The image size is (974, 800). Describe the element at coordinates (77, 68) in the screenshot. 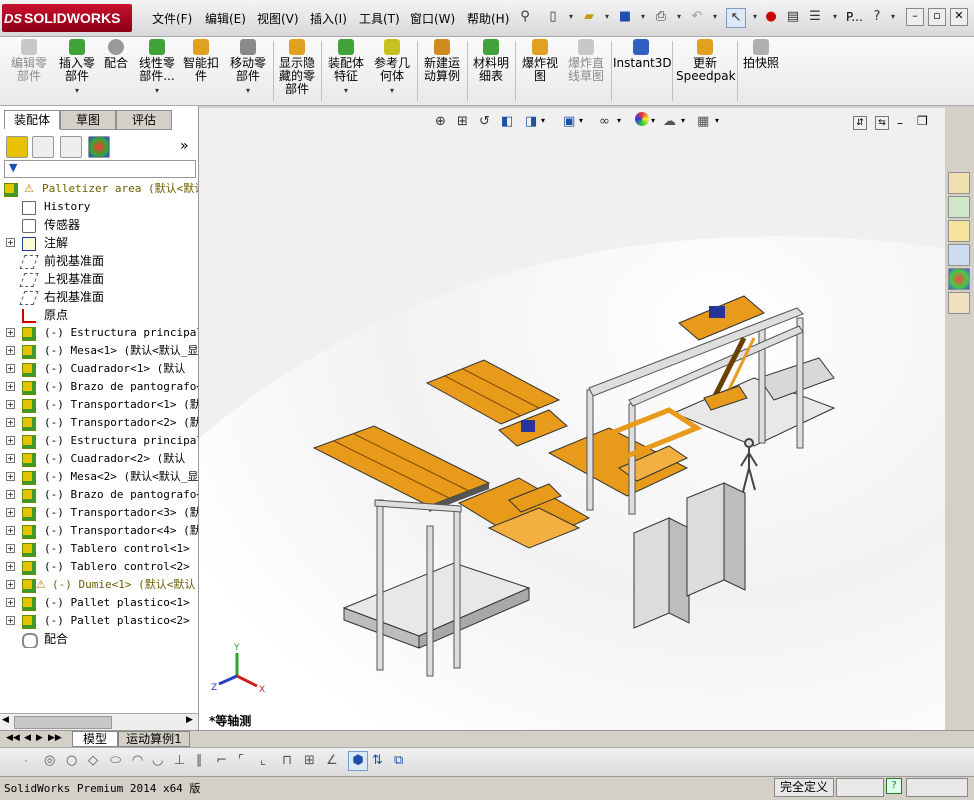

I see `insert-component-button: 插入零 部件 ▾` at that location.